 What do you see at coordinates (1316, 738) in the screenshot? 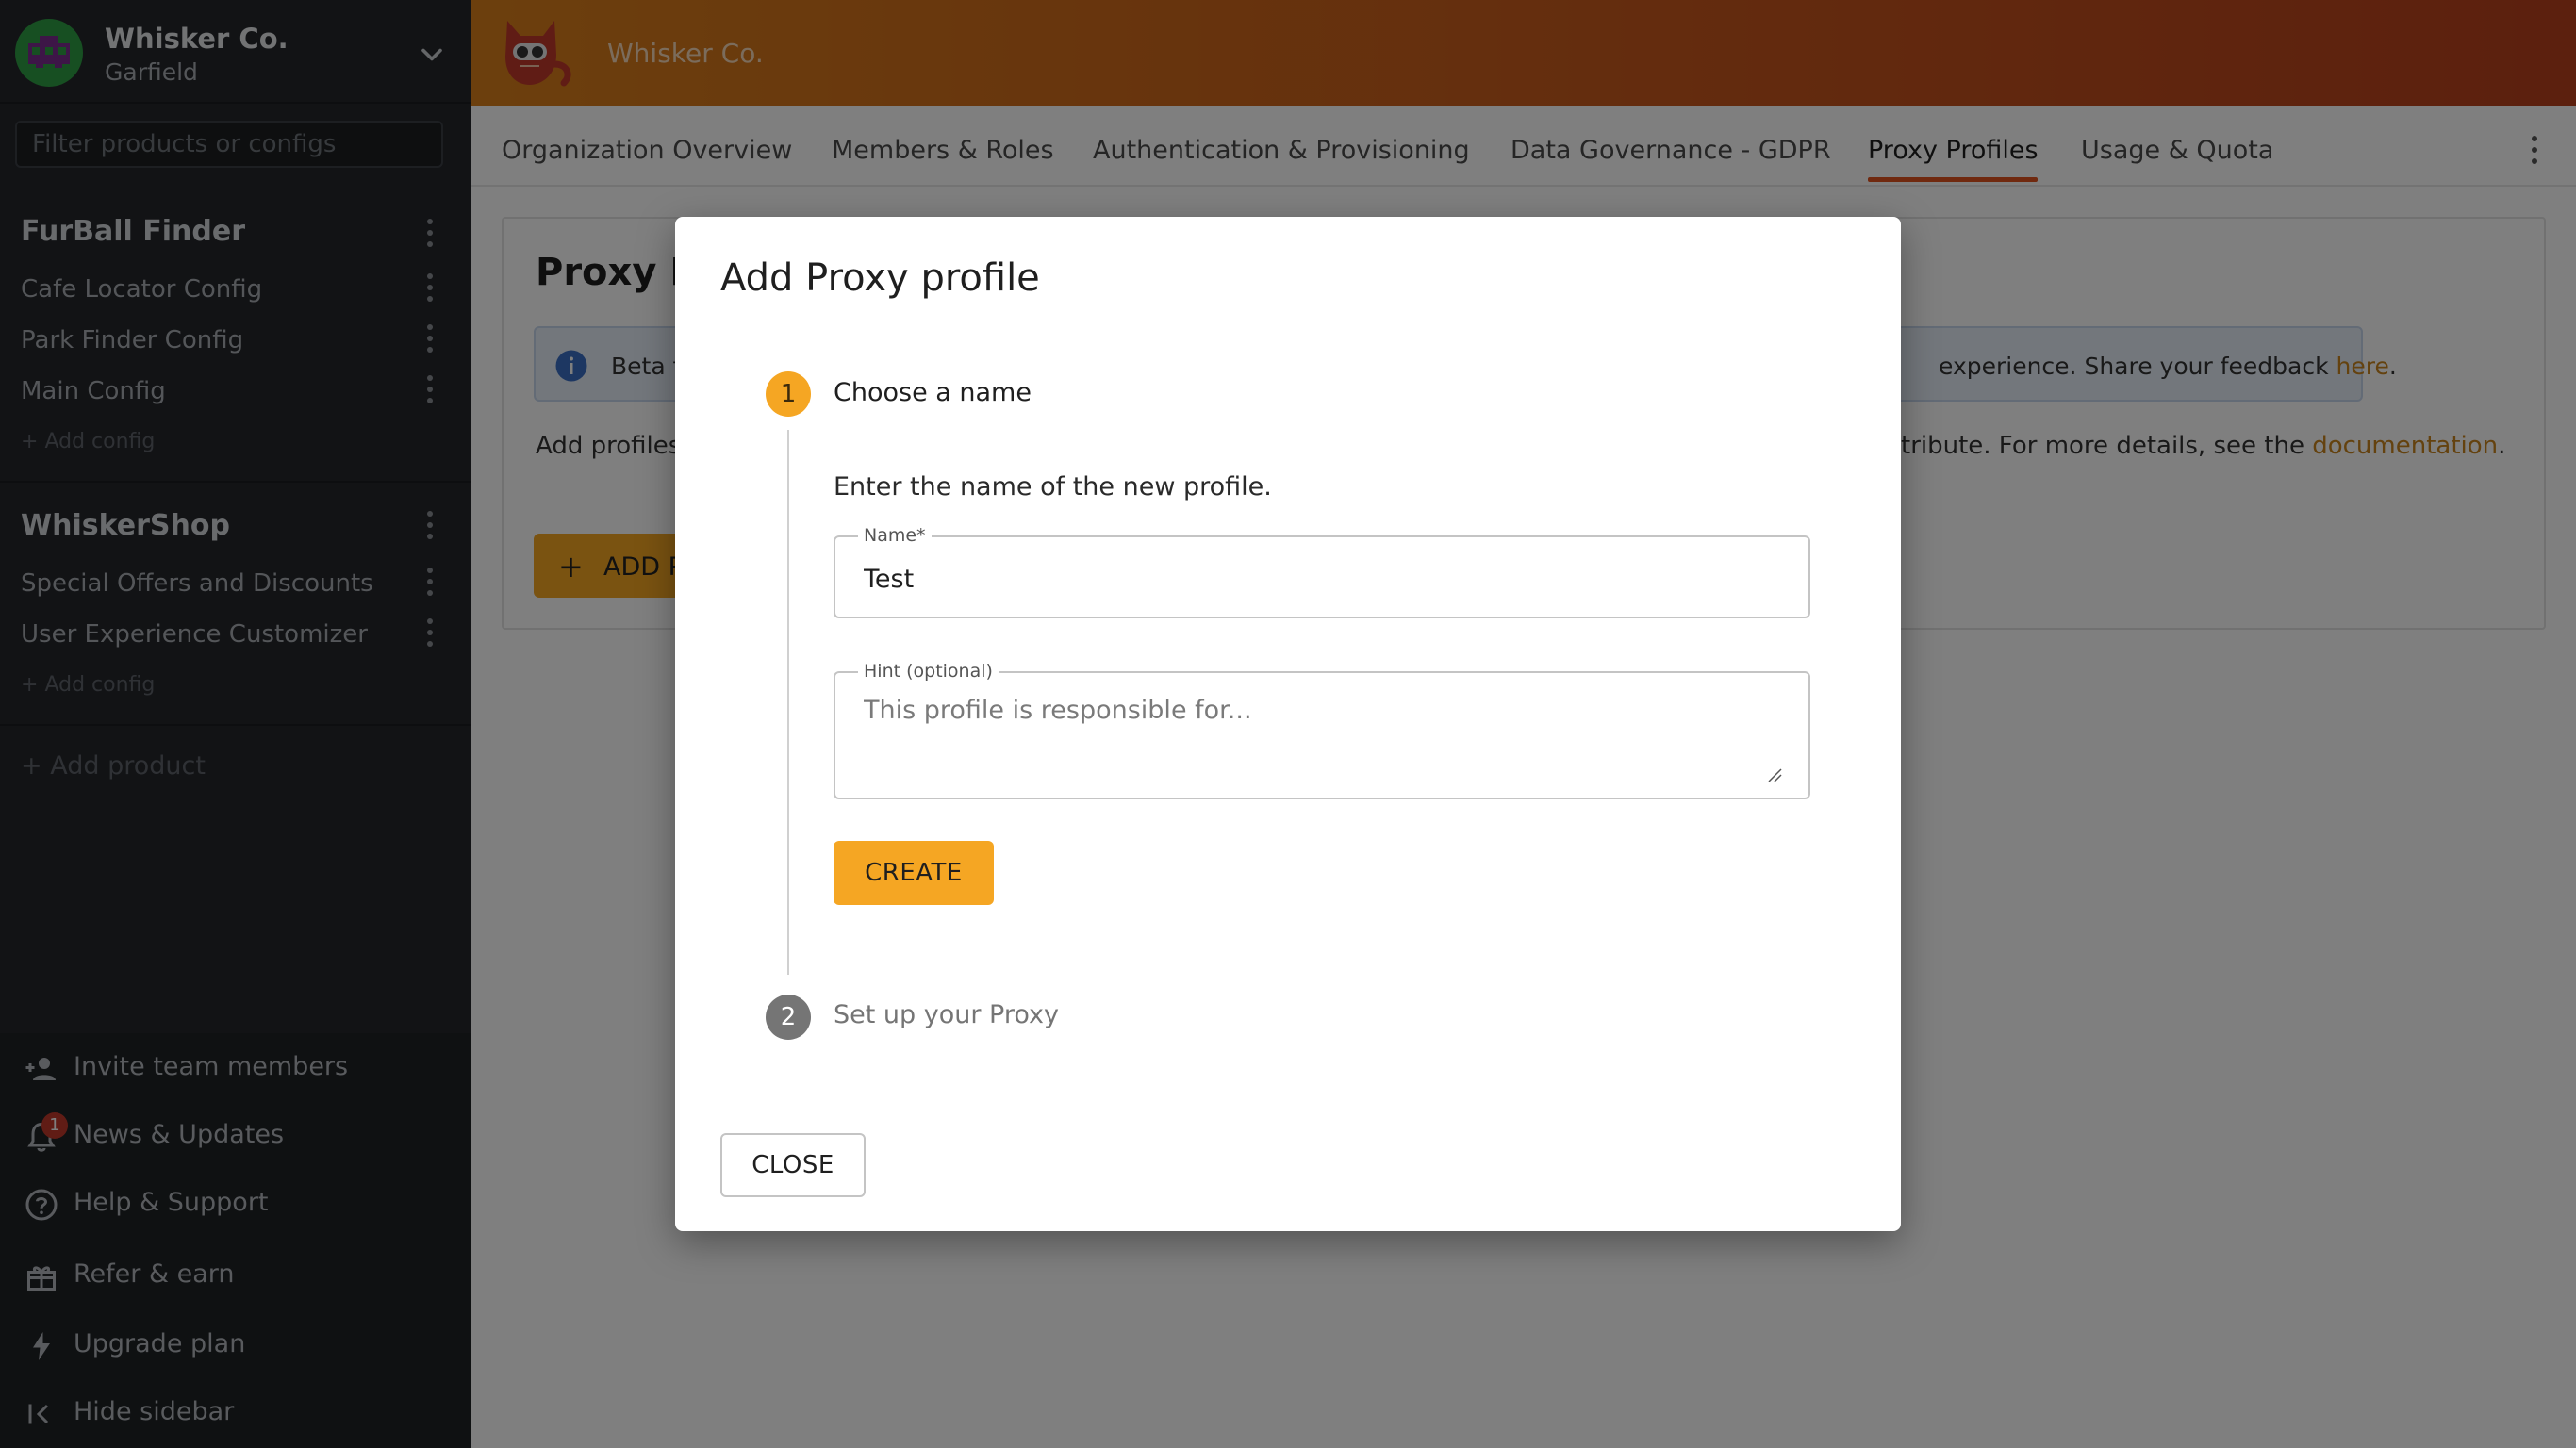
I see `hint-textarea` at bounding box center [1316, 738].